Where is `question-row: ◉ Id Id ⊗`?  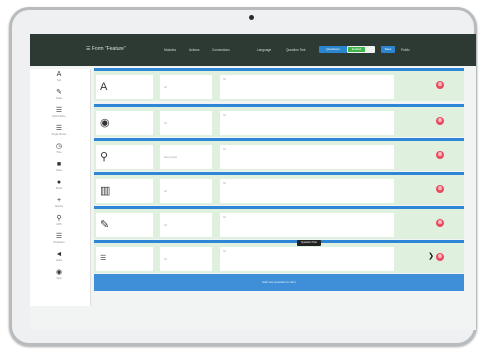 question-row: ◉ Id Id ⊗ is located at coordinates (279, 120).